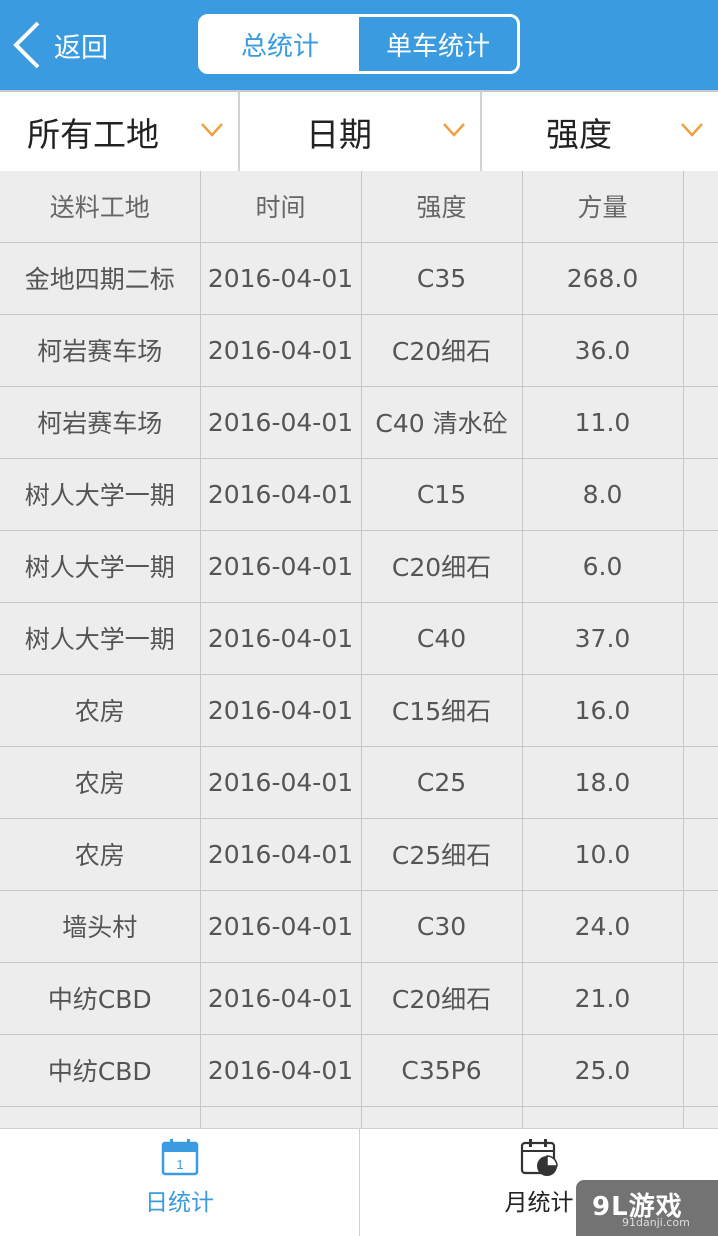  What do you see at coordinates (602, 207) in the screenshot?
I see `column-header-volume: 方量` at bounding box center [602, 207].